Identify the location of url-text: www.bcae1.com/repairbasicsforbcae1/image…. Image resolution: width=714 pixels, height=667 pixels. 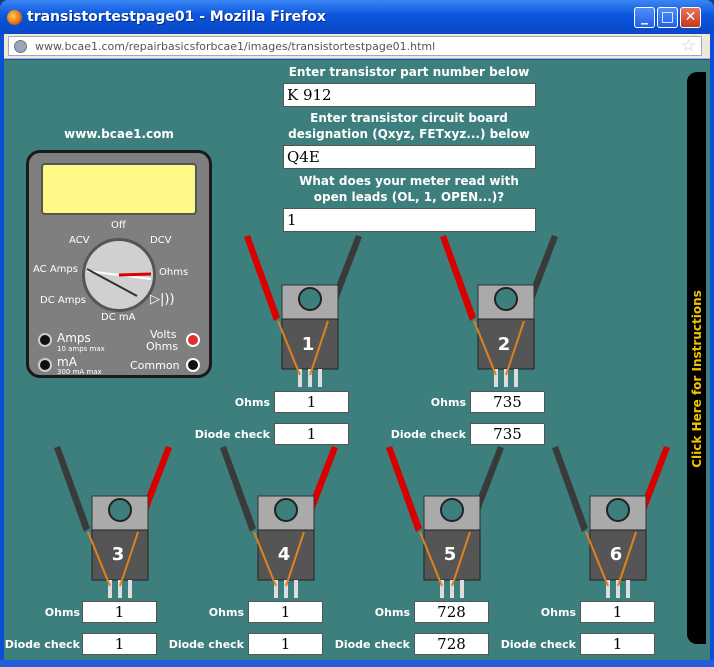
(235, 46).